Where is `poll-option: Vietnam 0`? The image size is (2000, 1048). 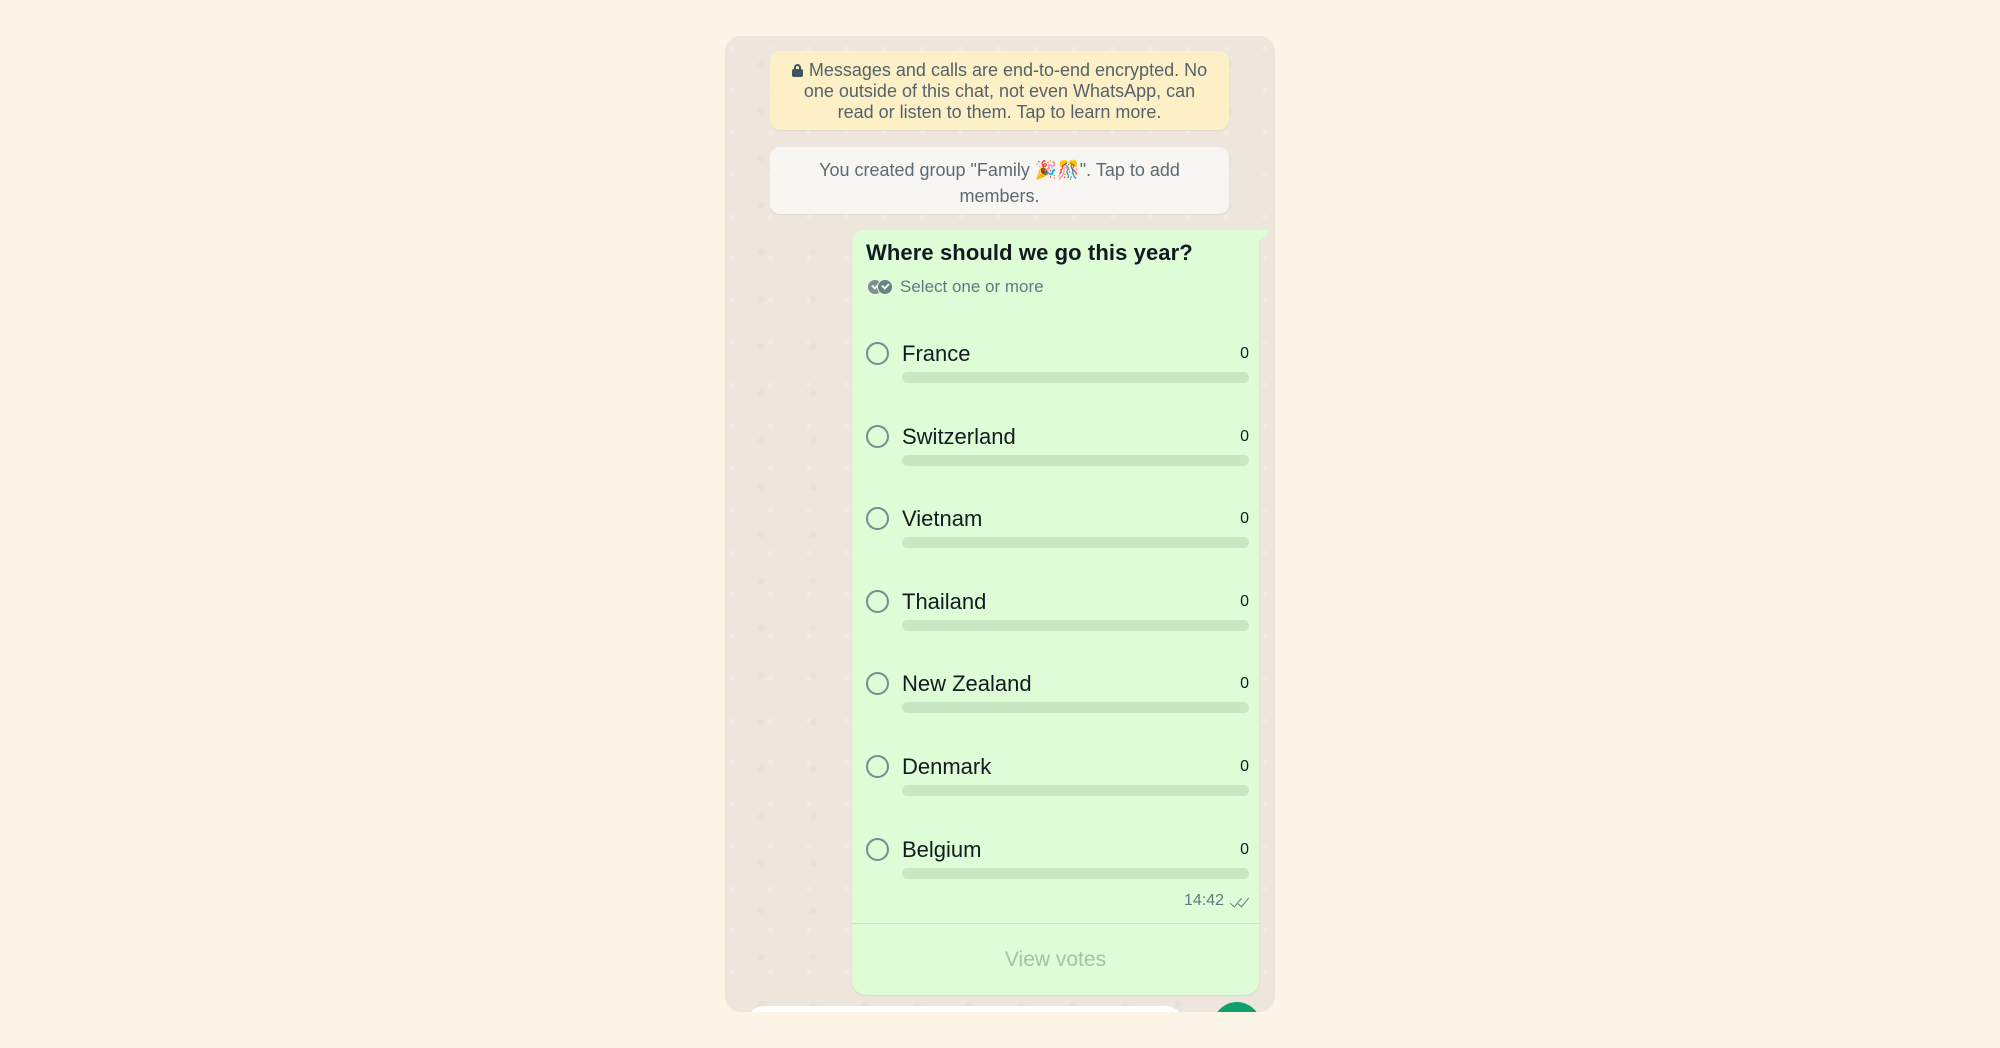
poll-option: Vietnam 0 is located at coordinates (1057, 536).